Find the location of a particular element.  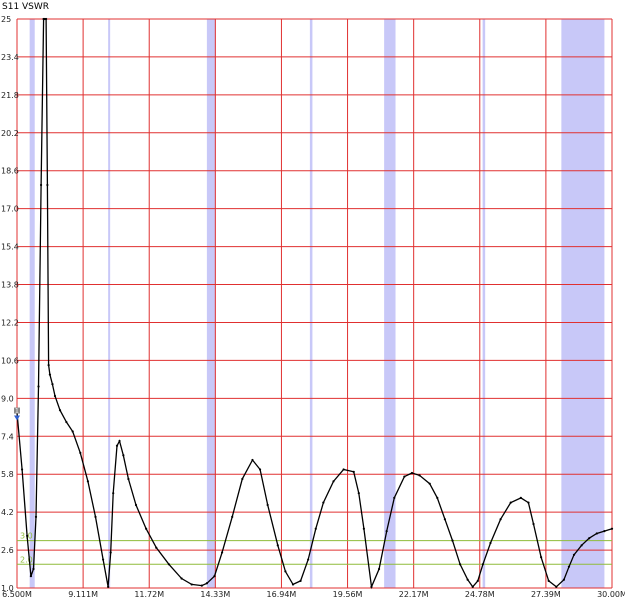

y-tick-label: 15.4 is located at coordinates (10, 247).